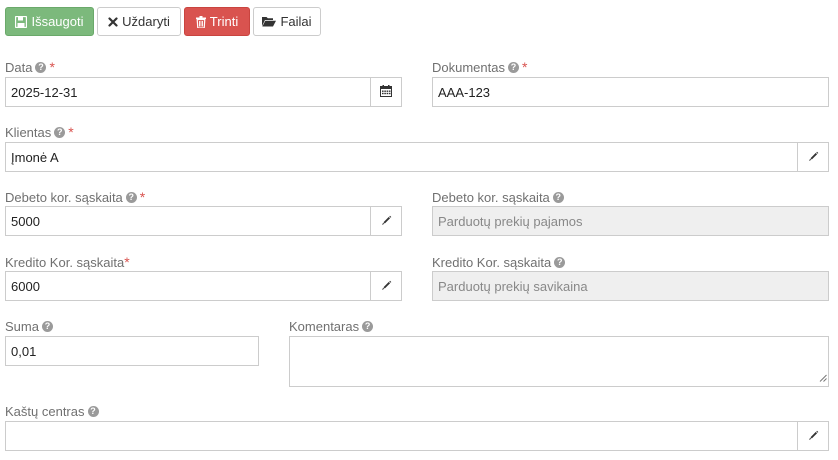 This screenshot has width=838, height=460. Describe the element at coordinates (630, 286) in the screenshot. I see `kredito-name-field: Parduotų prekių savikaina` at that location.